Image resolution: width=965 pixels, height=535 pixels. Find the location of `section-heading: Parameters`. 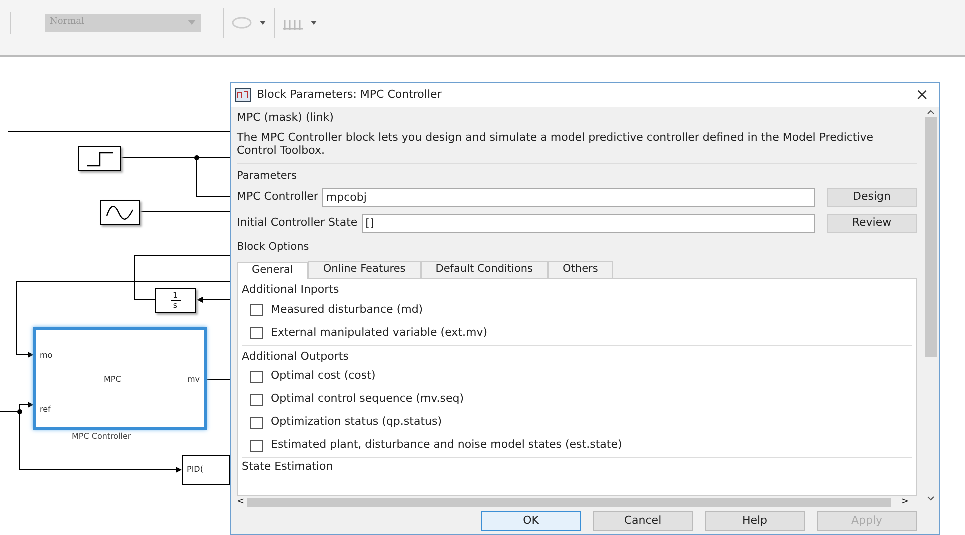

section-heading: Parameters is located at coordinates (267, 176).